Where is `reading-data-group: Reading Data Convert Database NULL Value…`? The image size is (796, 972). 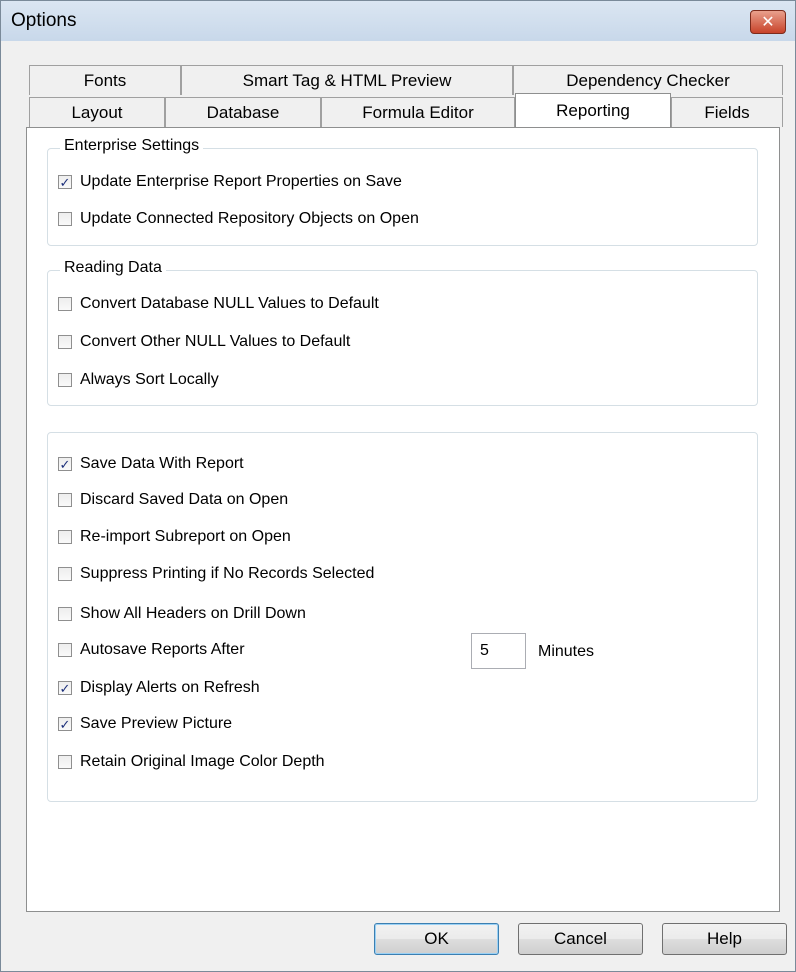
reading-data-group: Reading Data Convert Database NULL Value… is located at coordinates (402, 332).